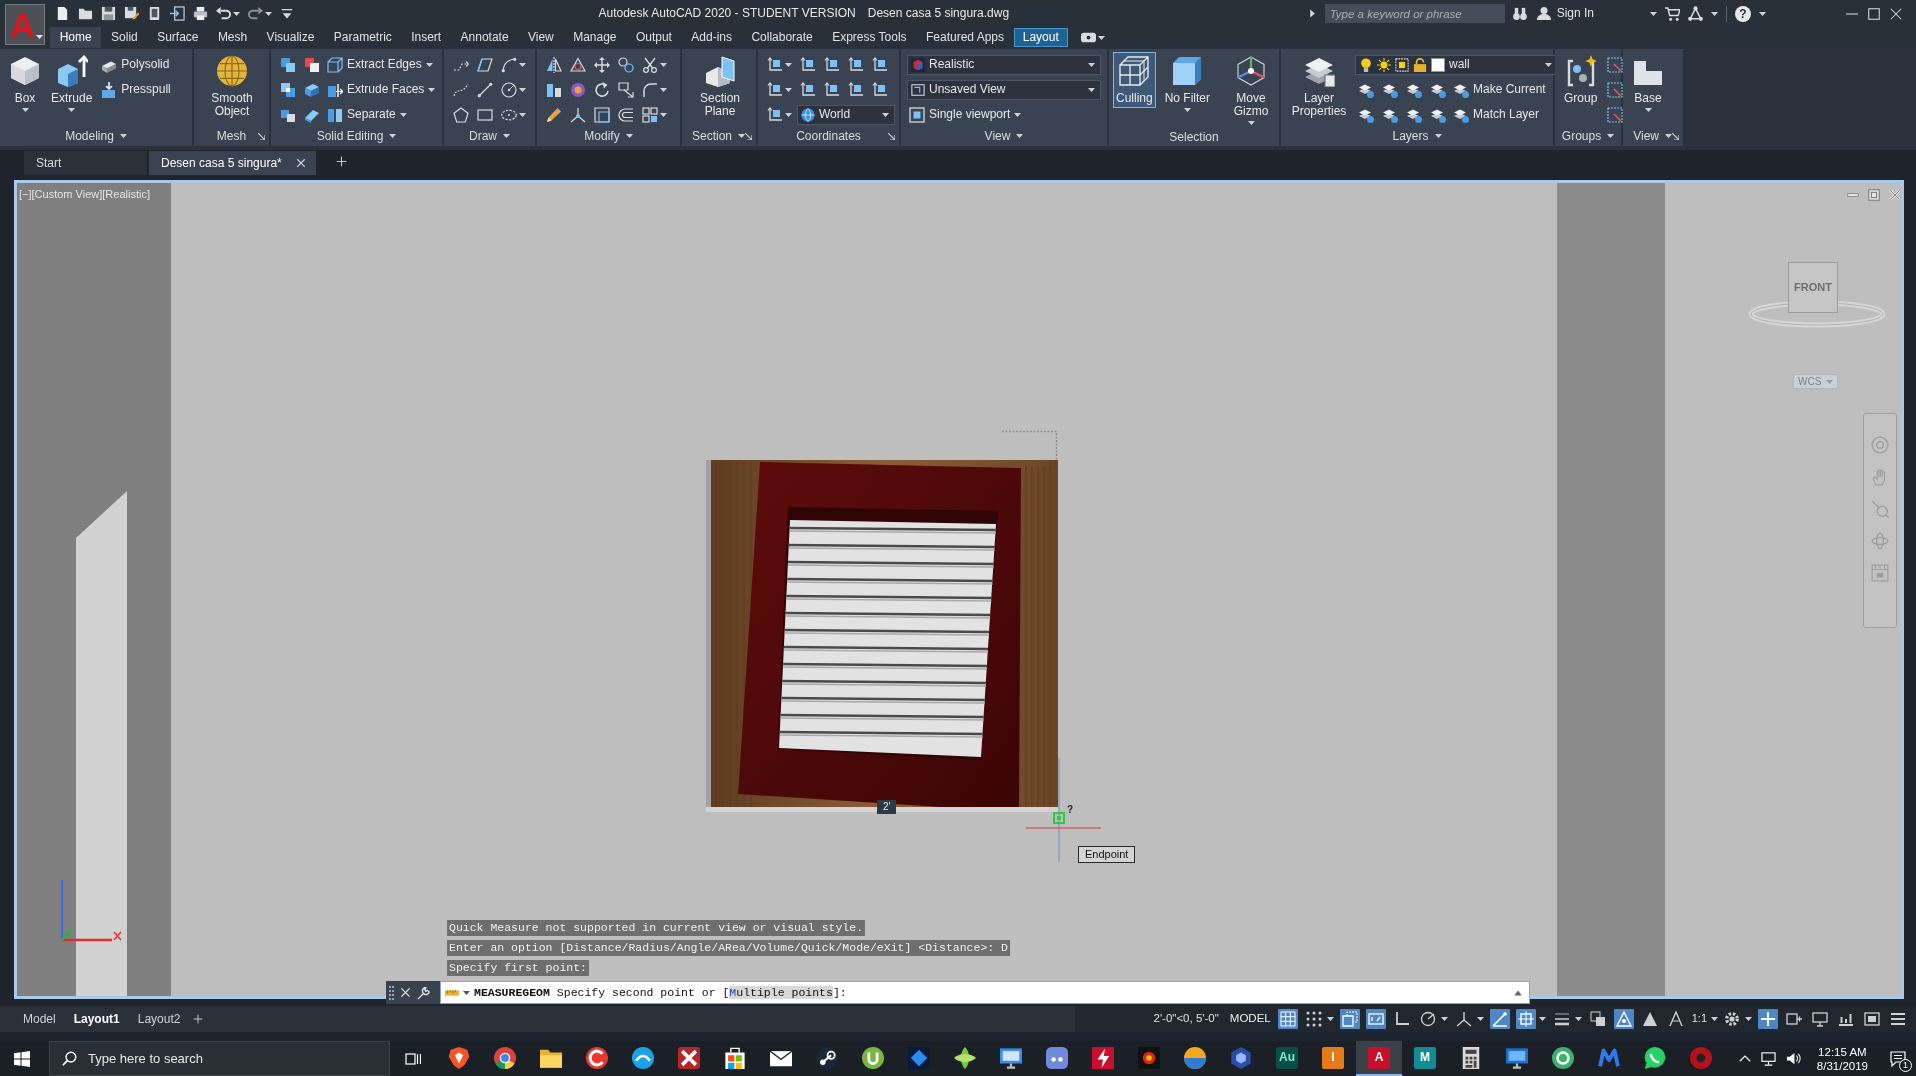 This screenshot has width=1916, height=1076. Describe the element at coordinates (1088, 37) in the screenshot. I see `ribbon-toggle-icon` at that location.